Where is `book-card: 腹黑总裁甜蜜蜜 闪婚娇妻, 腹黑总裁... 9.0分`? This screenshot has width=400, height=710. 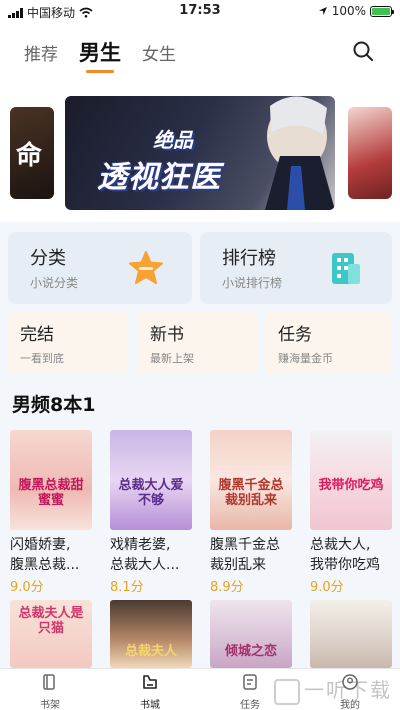 book-card: 腹黑总裁甜蜜蜜 闪婚娇妻, 腹黑总裁... 9.0分 is located at coordinates (52, 512).